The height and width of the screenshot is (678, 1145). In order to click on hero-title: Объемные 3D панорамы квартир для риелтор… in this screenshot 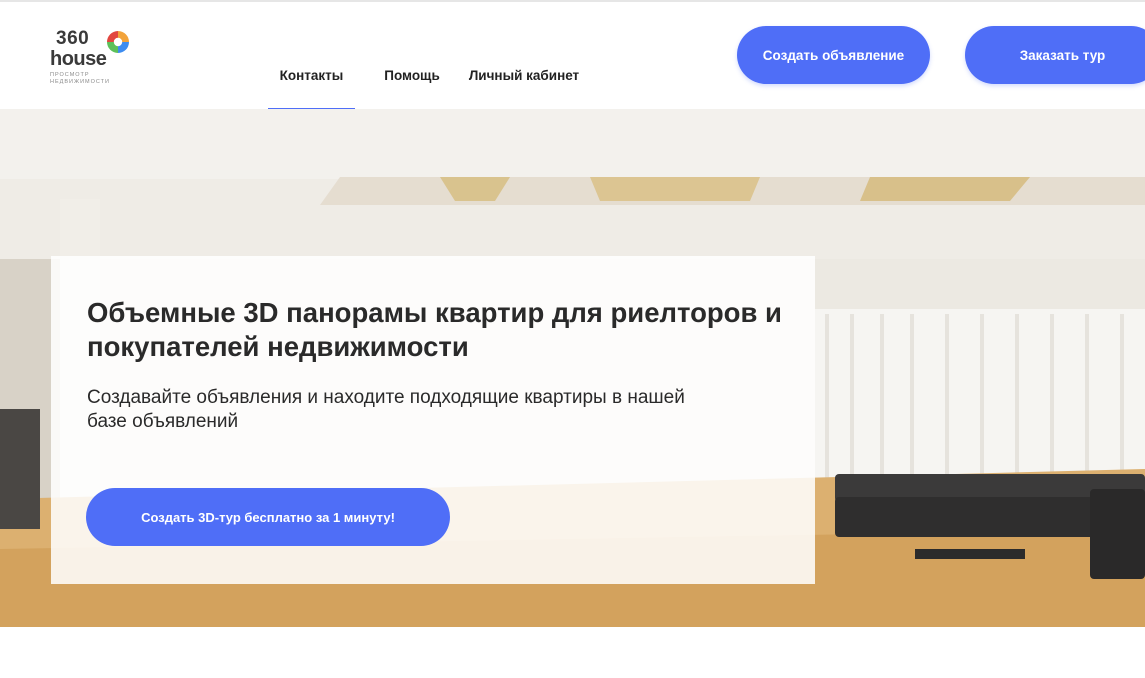, I will do `click(434, 329)`.